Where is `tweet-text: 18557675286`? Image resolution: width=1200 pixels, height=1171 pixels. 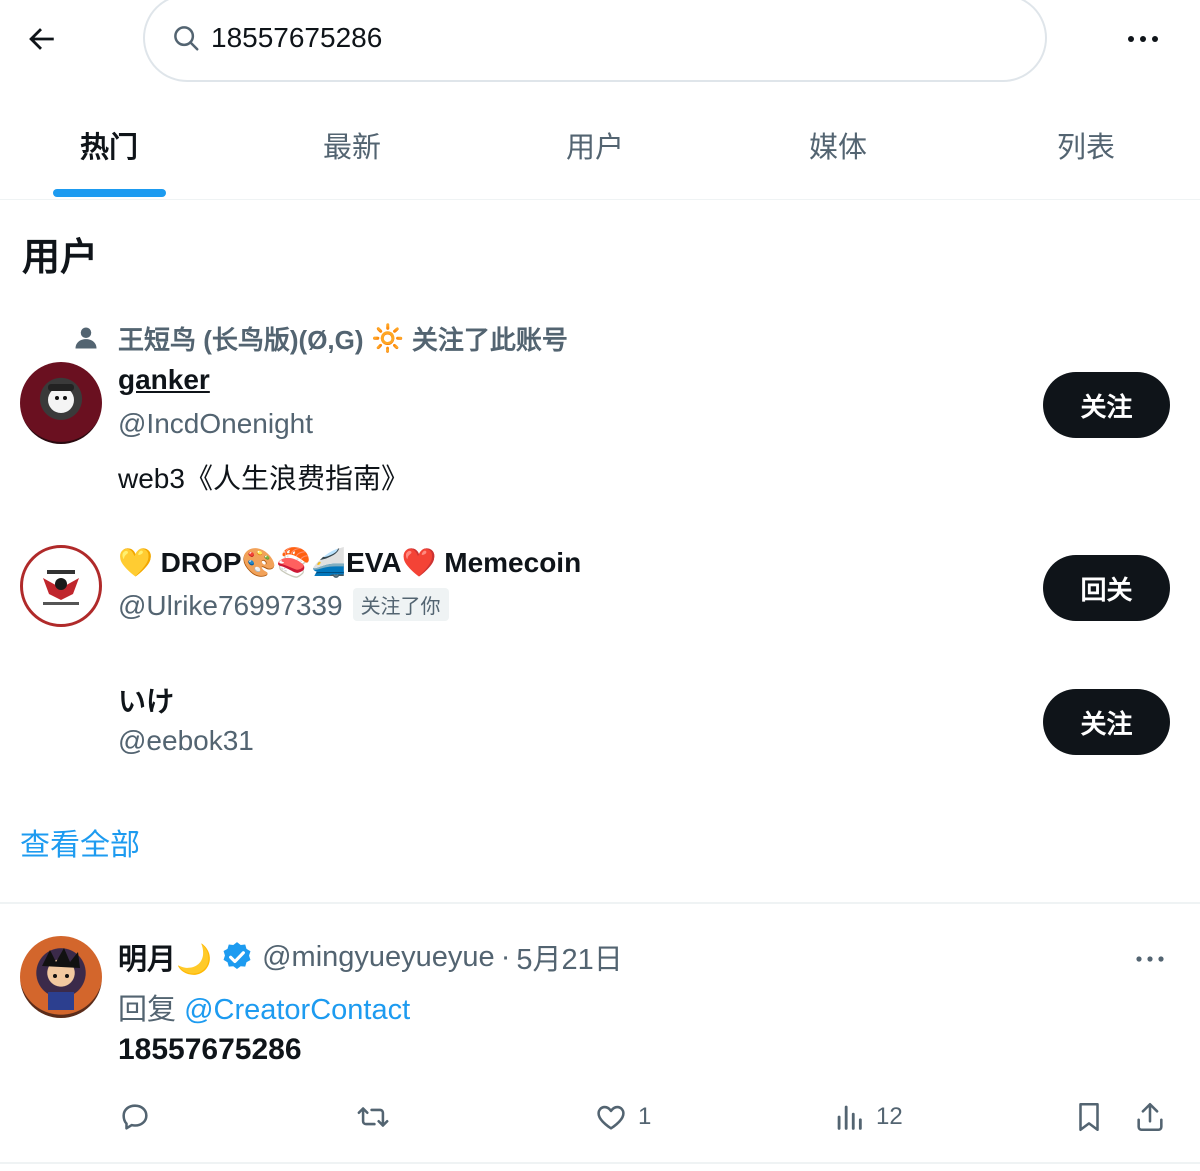 tweet-text: 18557675286 is located at coordinates (210, 1049).